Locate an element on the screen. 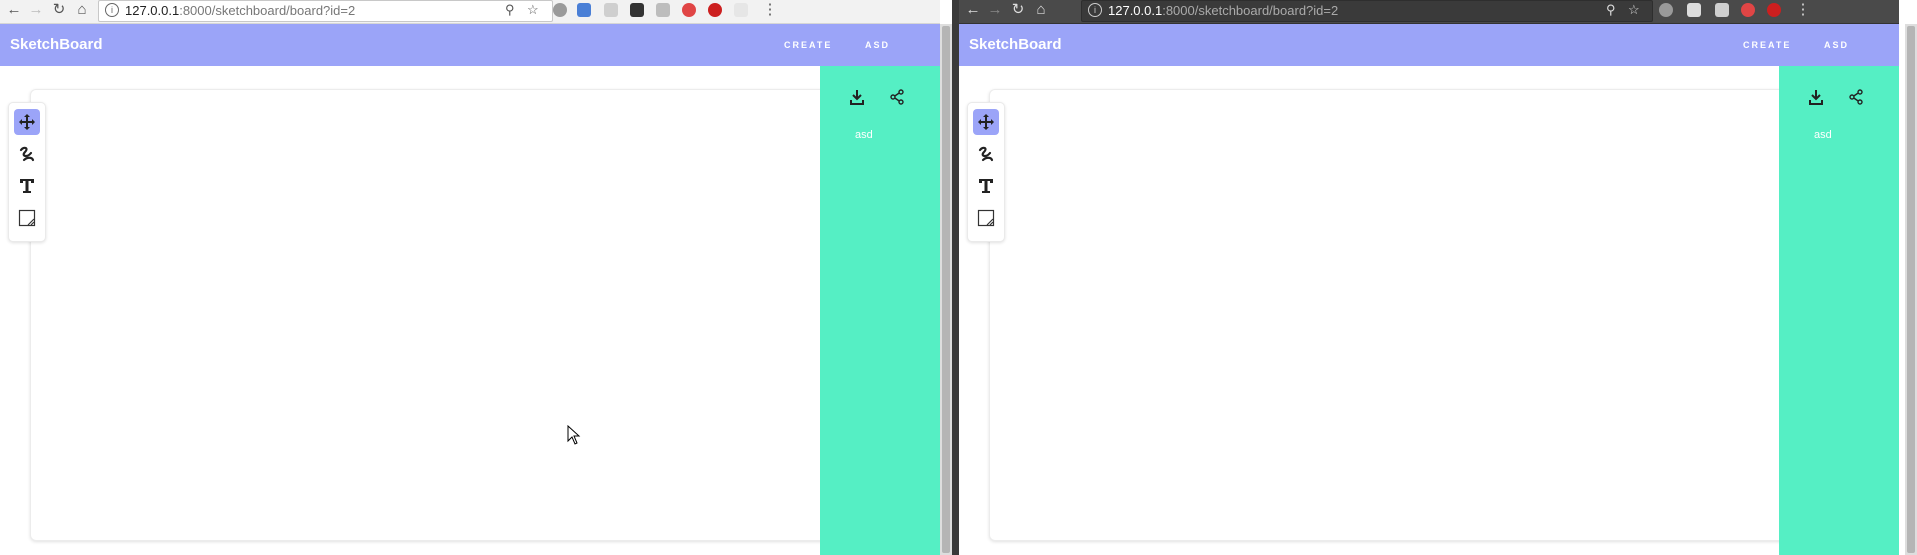  left-scrollbar is located at coordinates (946, 289).